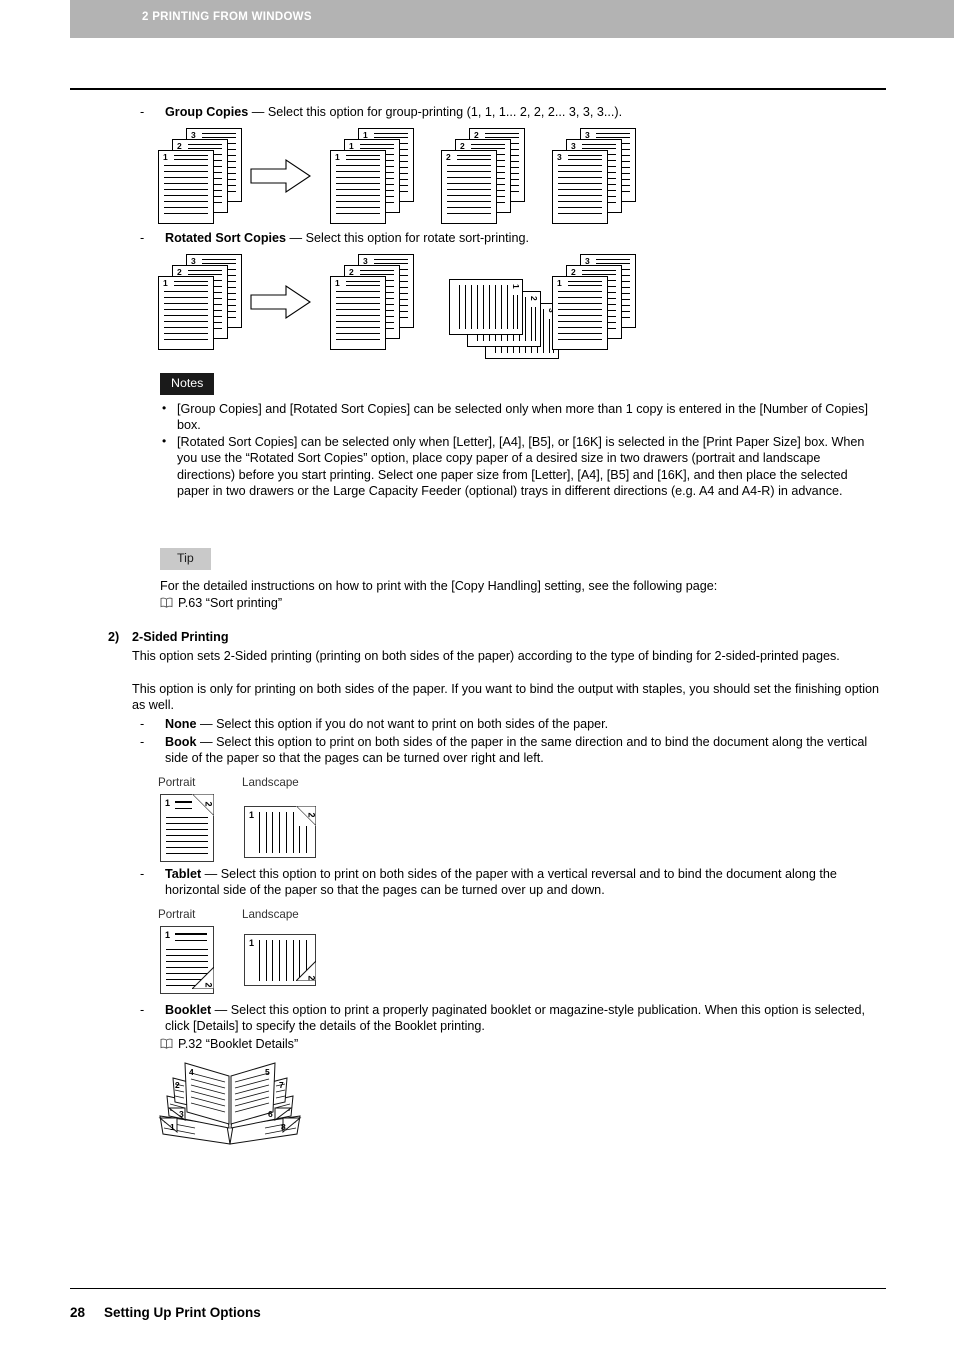  I want to click on svg-text: 7, so click(281, 1085).